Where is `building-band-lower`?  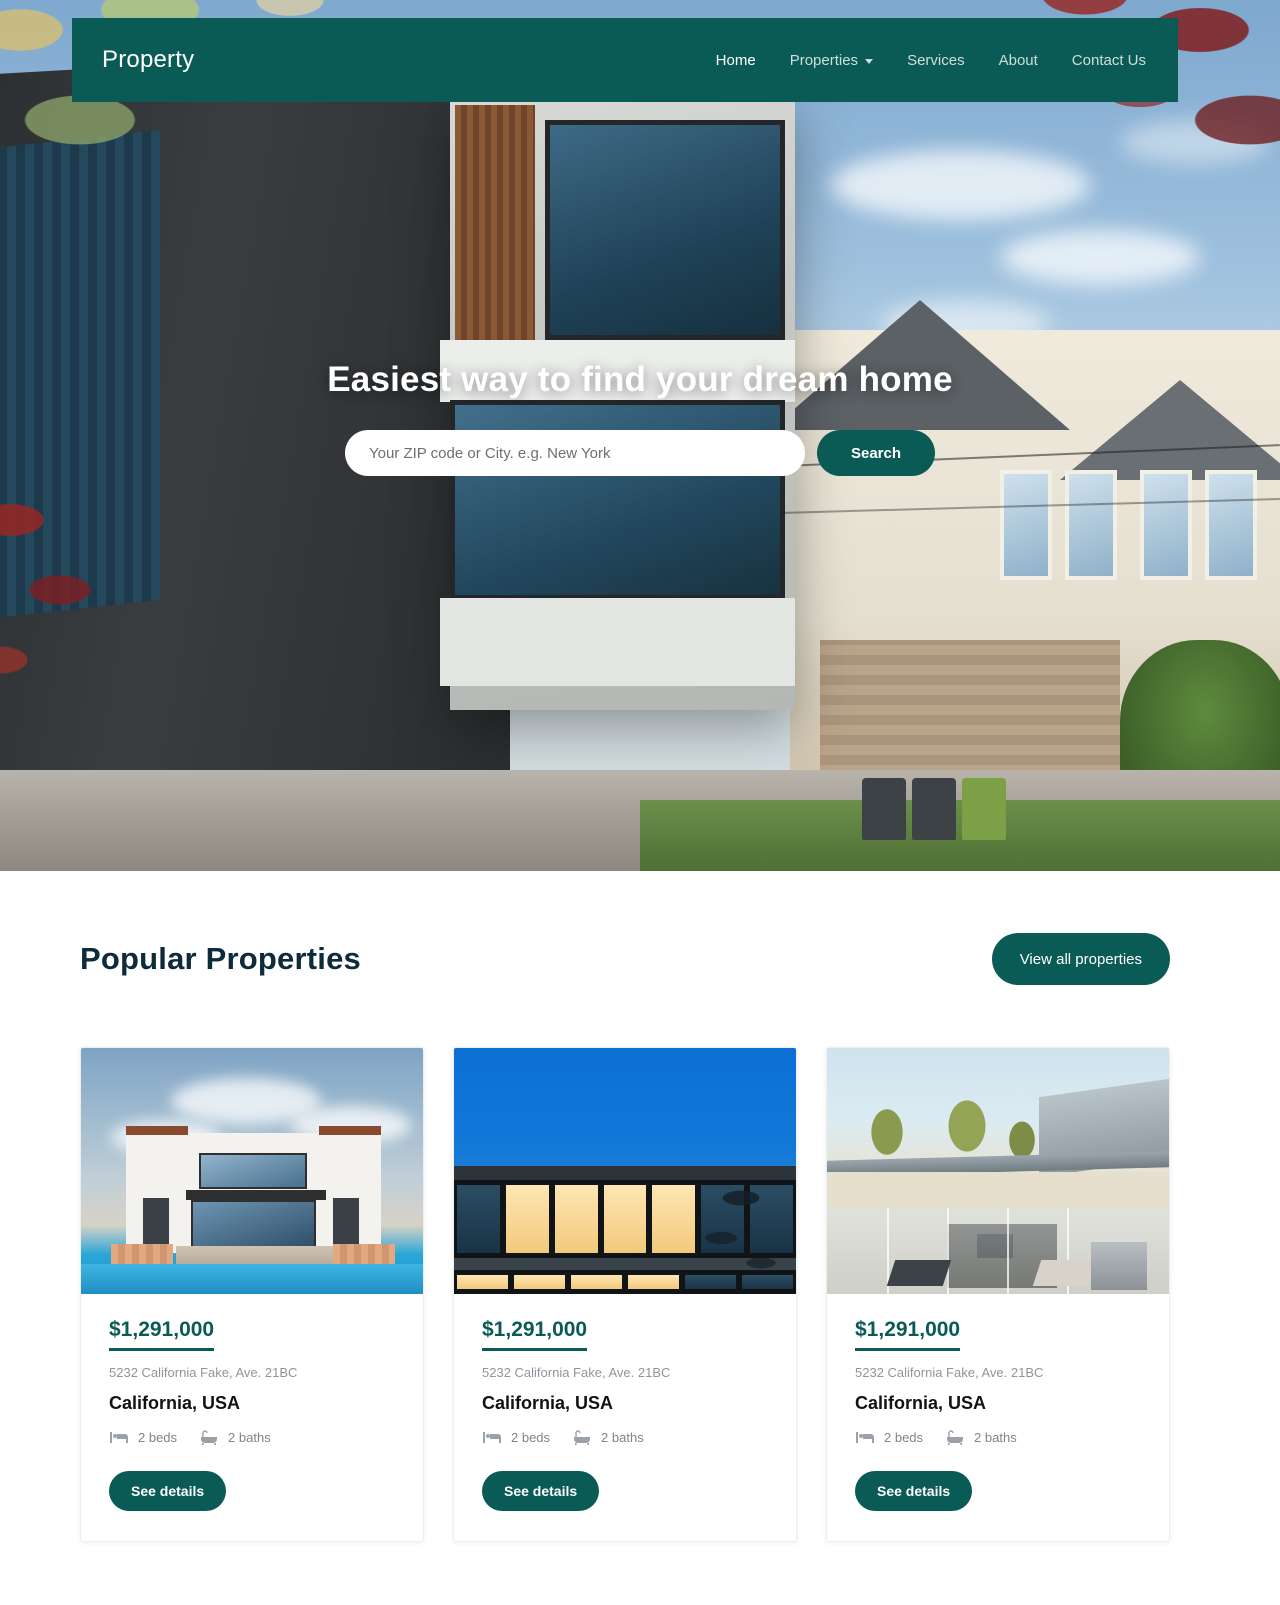
building-band-lower is located at coordinates (617, 642).